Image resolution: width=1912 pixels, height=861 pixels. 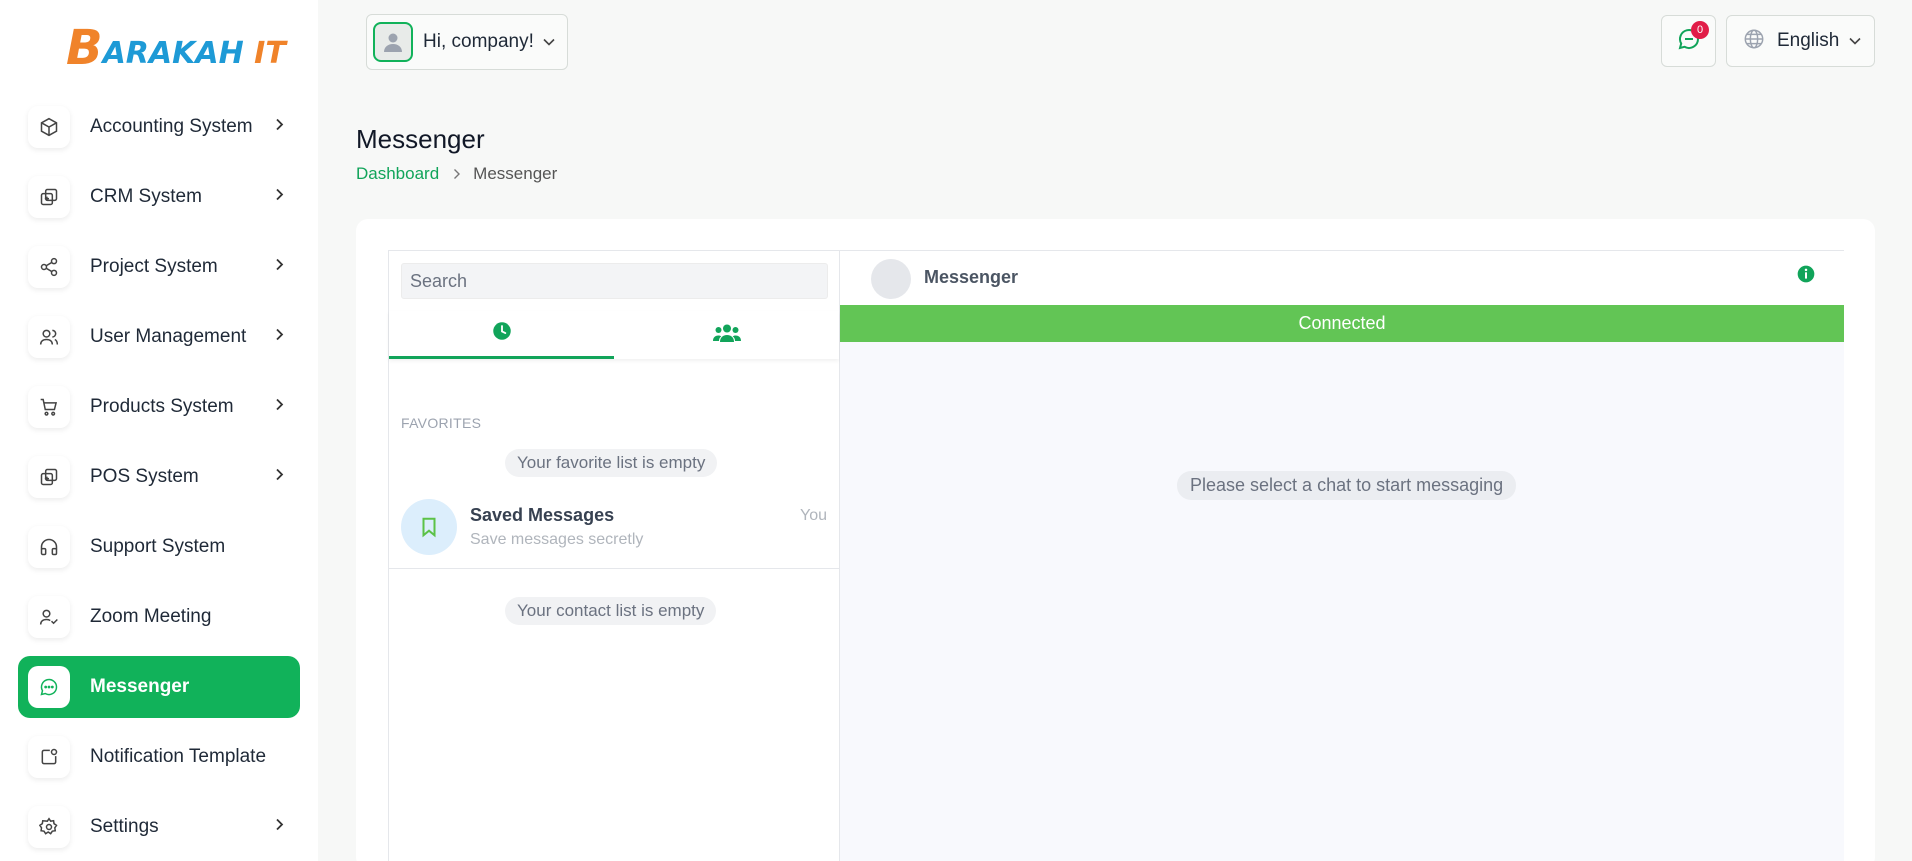 I want to click on sidebar-item-products-system: Products System, so click(x=159, y=407).